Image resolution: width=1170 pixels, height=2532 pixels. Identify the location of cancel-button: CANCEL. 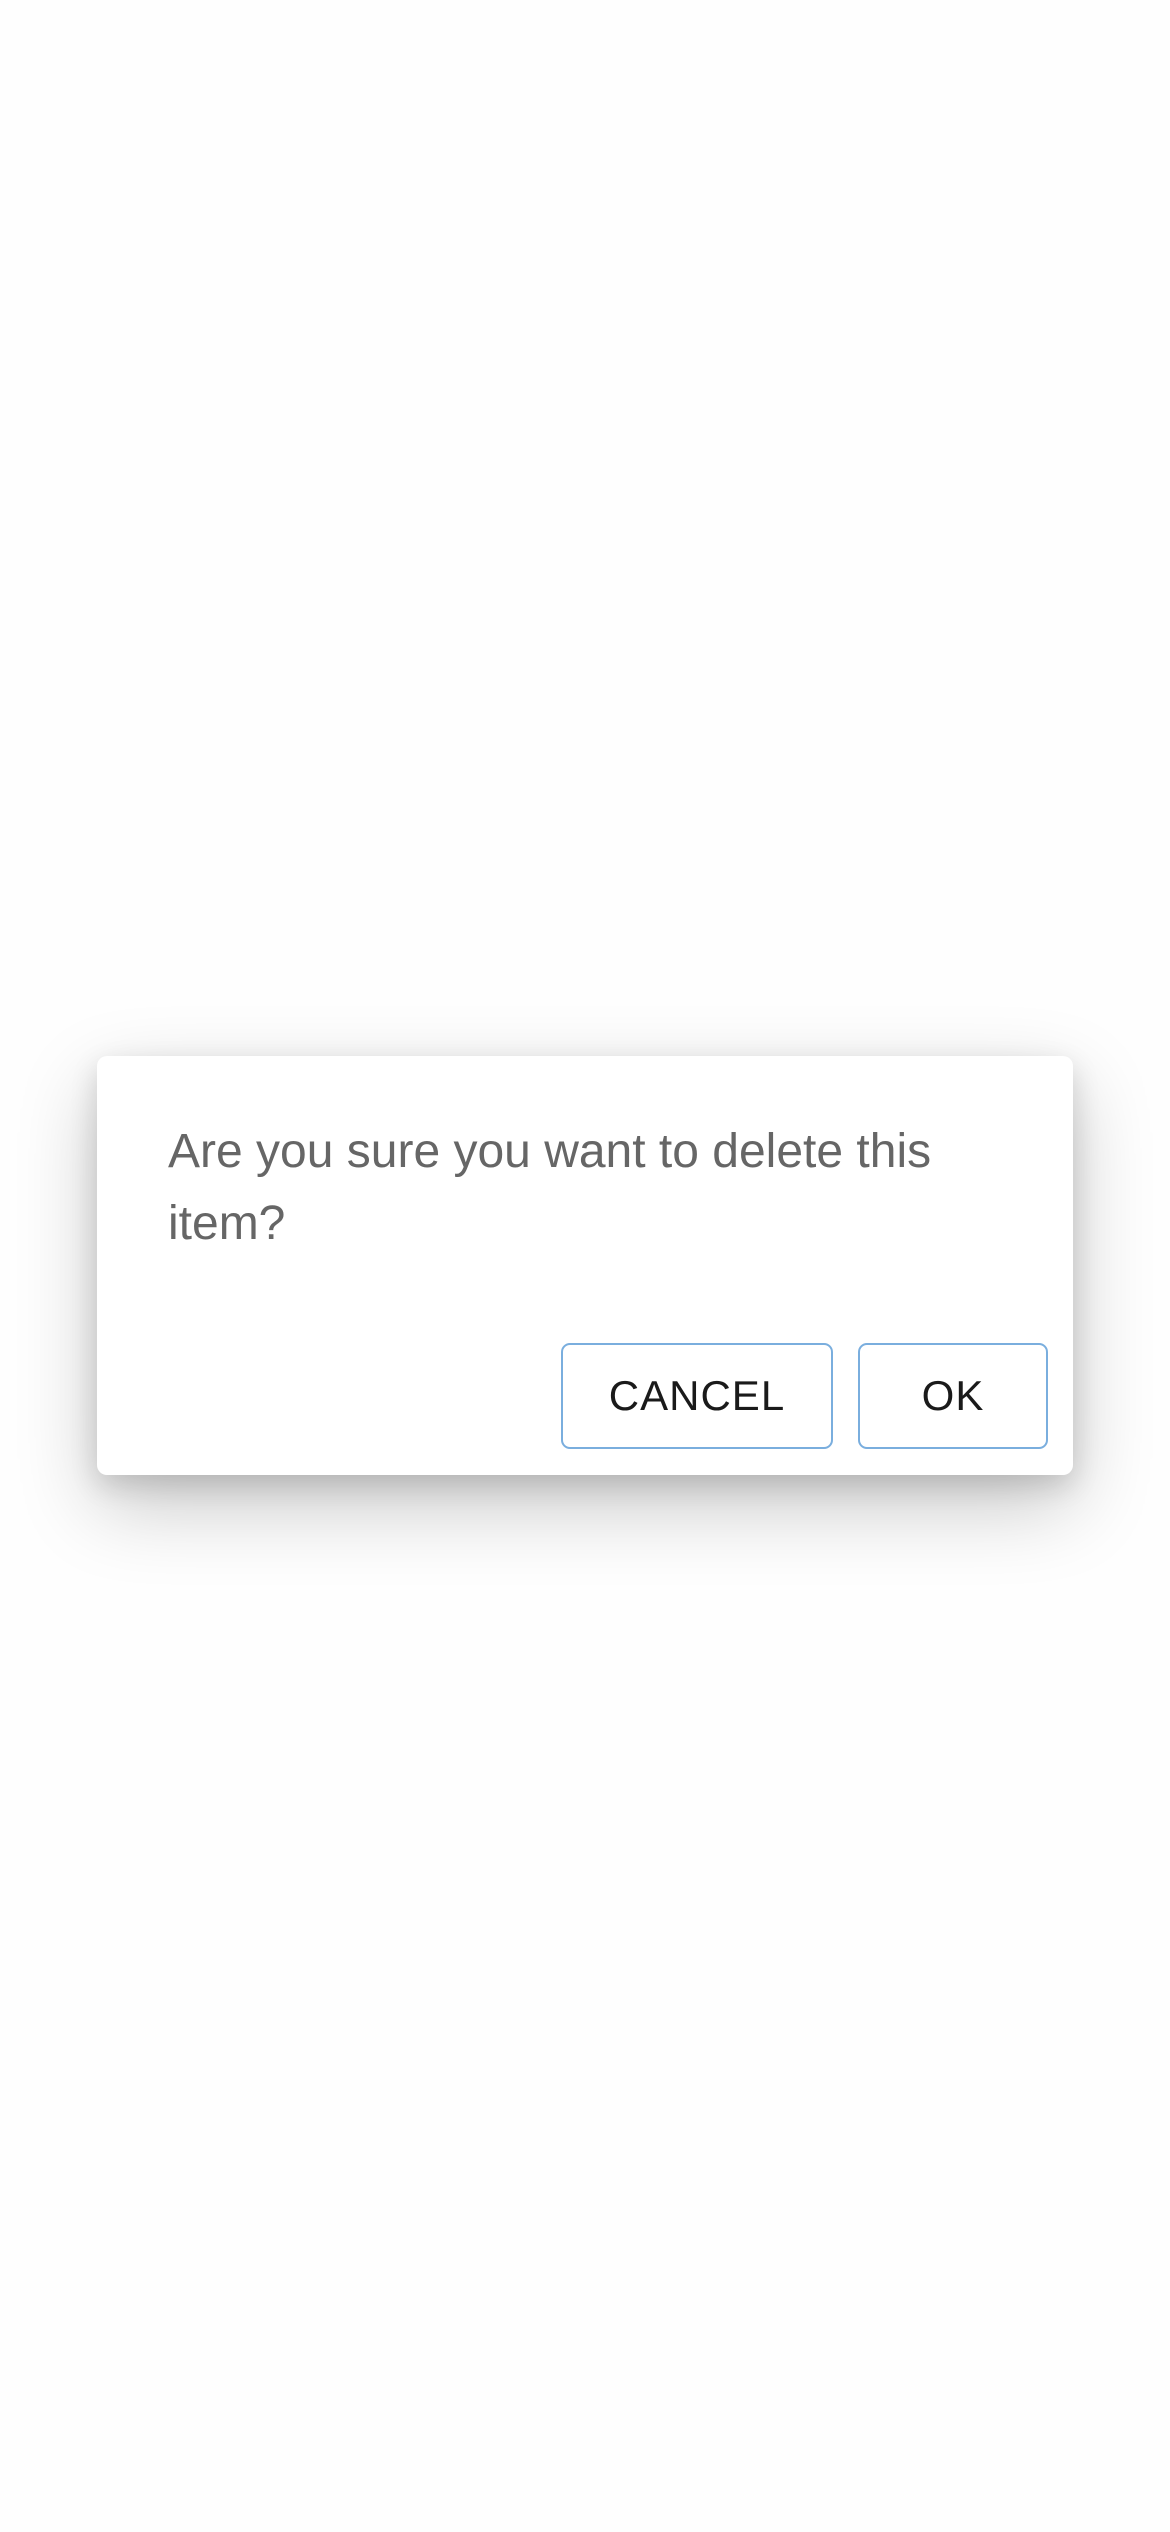
(697, 1396).